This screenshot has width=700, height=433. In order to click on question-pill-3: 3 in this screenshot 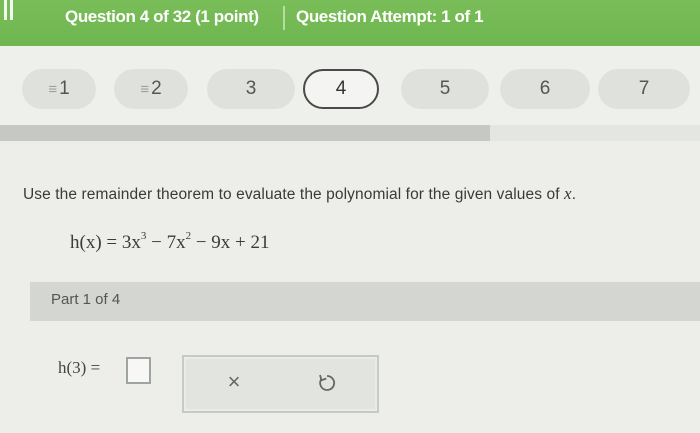, I will do `click(251, 89)`.